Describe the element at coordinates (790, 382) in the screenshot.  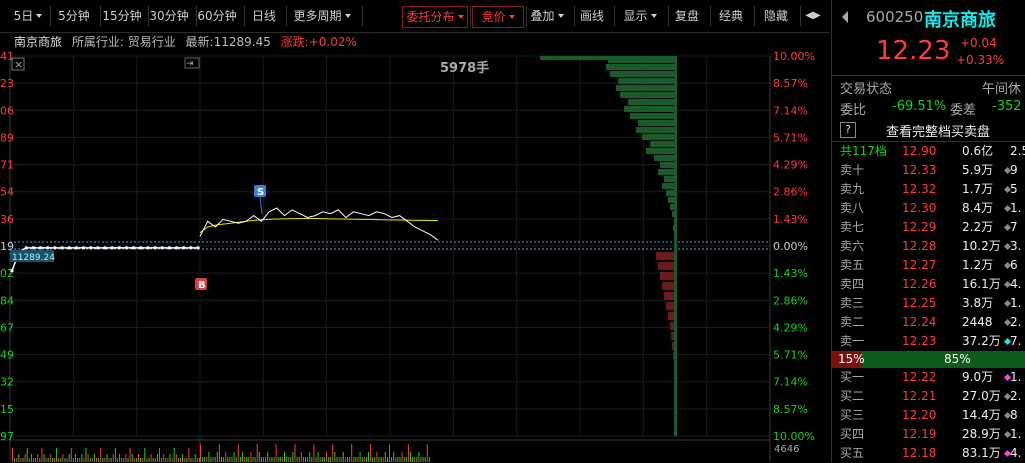
I see `right-axis-tick: 7.14%` at that location.